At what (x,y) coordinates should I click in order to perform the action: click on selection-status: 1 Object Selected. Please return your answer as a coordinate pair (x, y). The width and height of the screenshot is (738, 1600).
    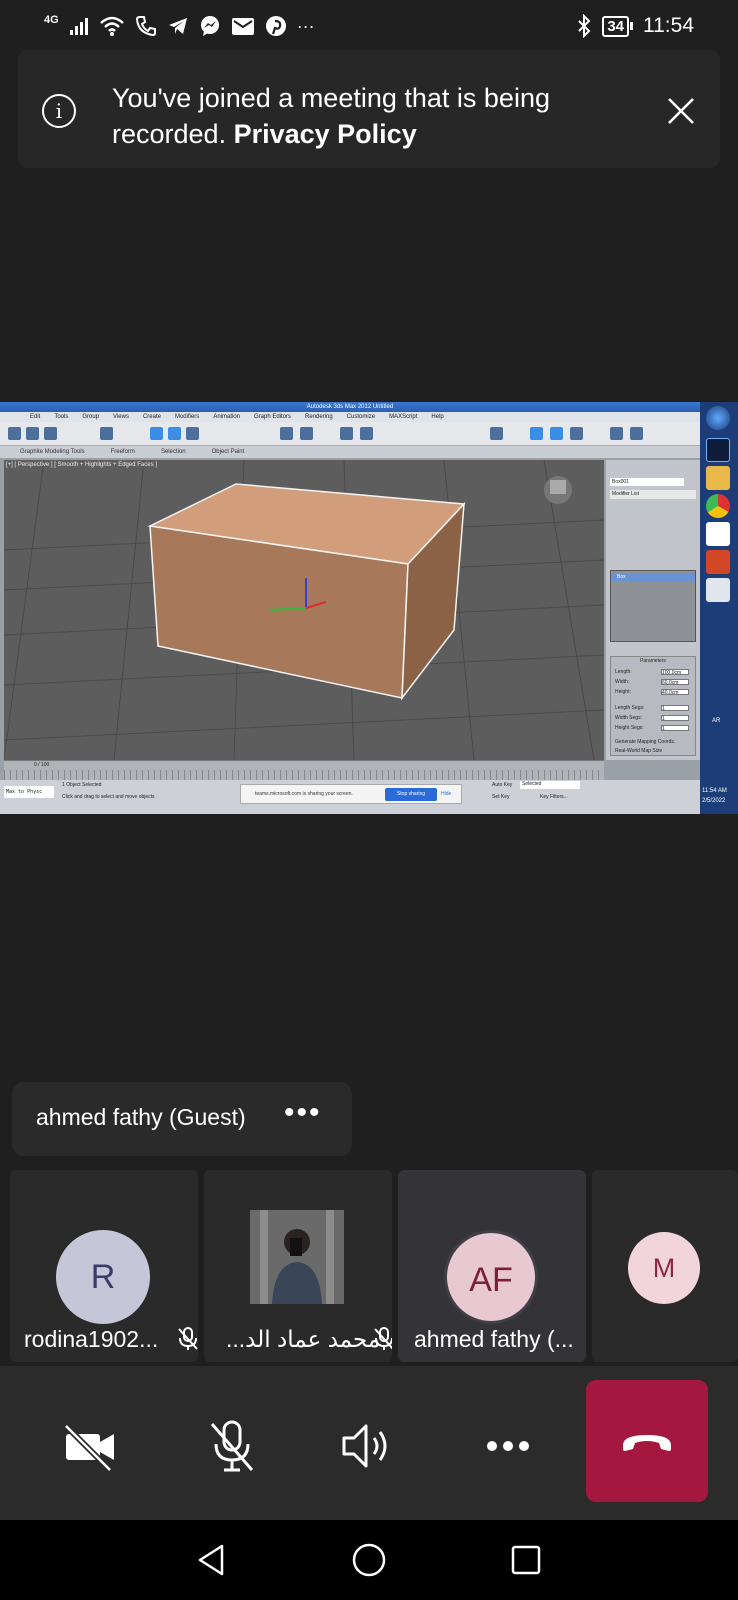
    Looking at the image, I should click on (82, 785).